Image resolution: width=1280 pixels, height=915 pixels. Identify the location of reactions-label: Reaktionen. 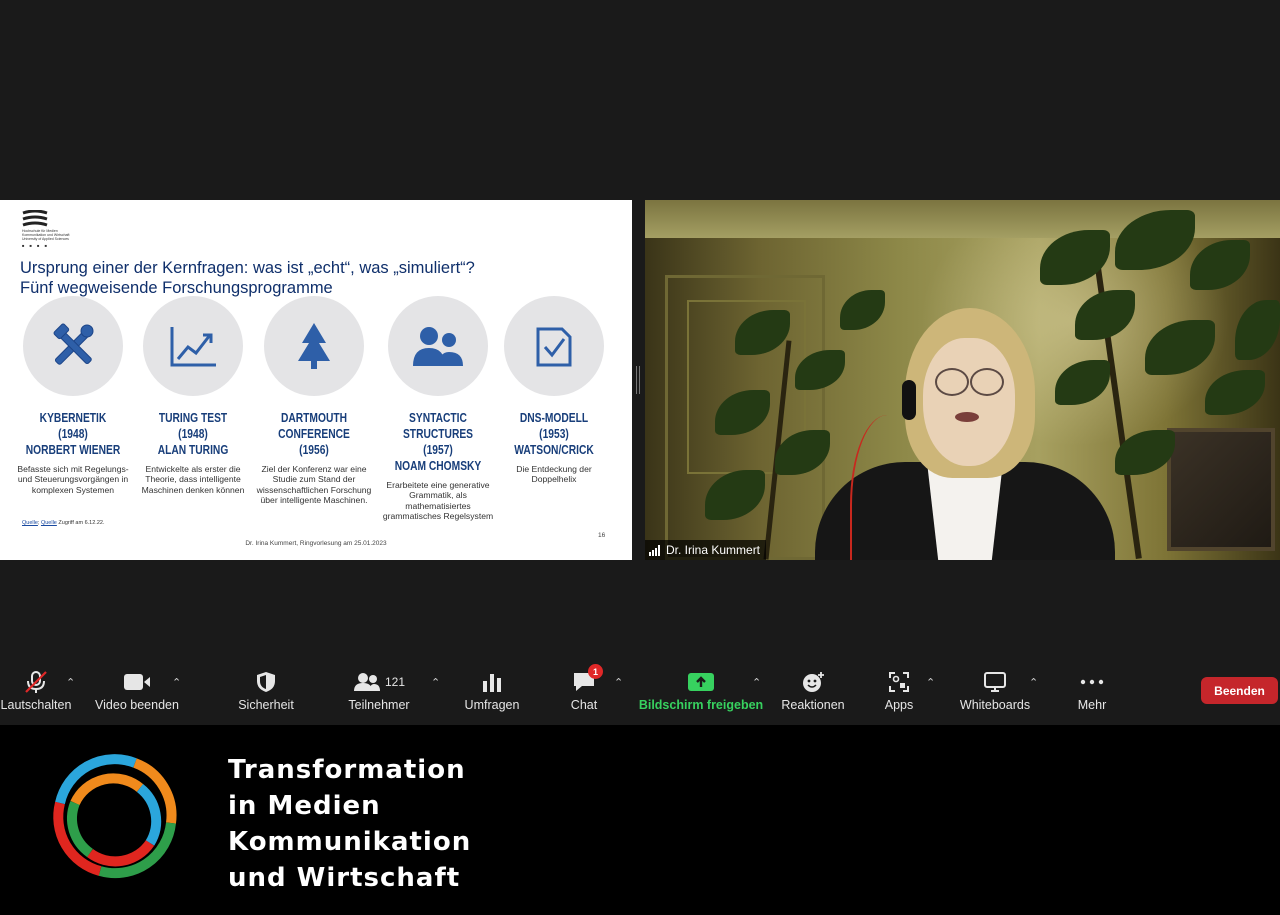
(813, 705).